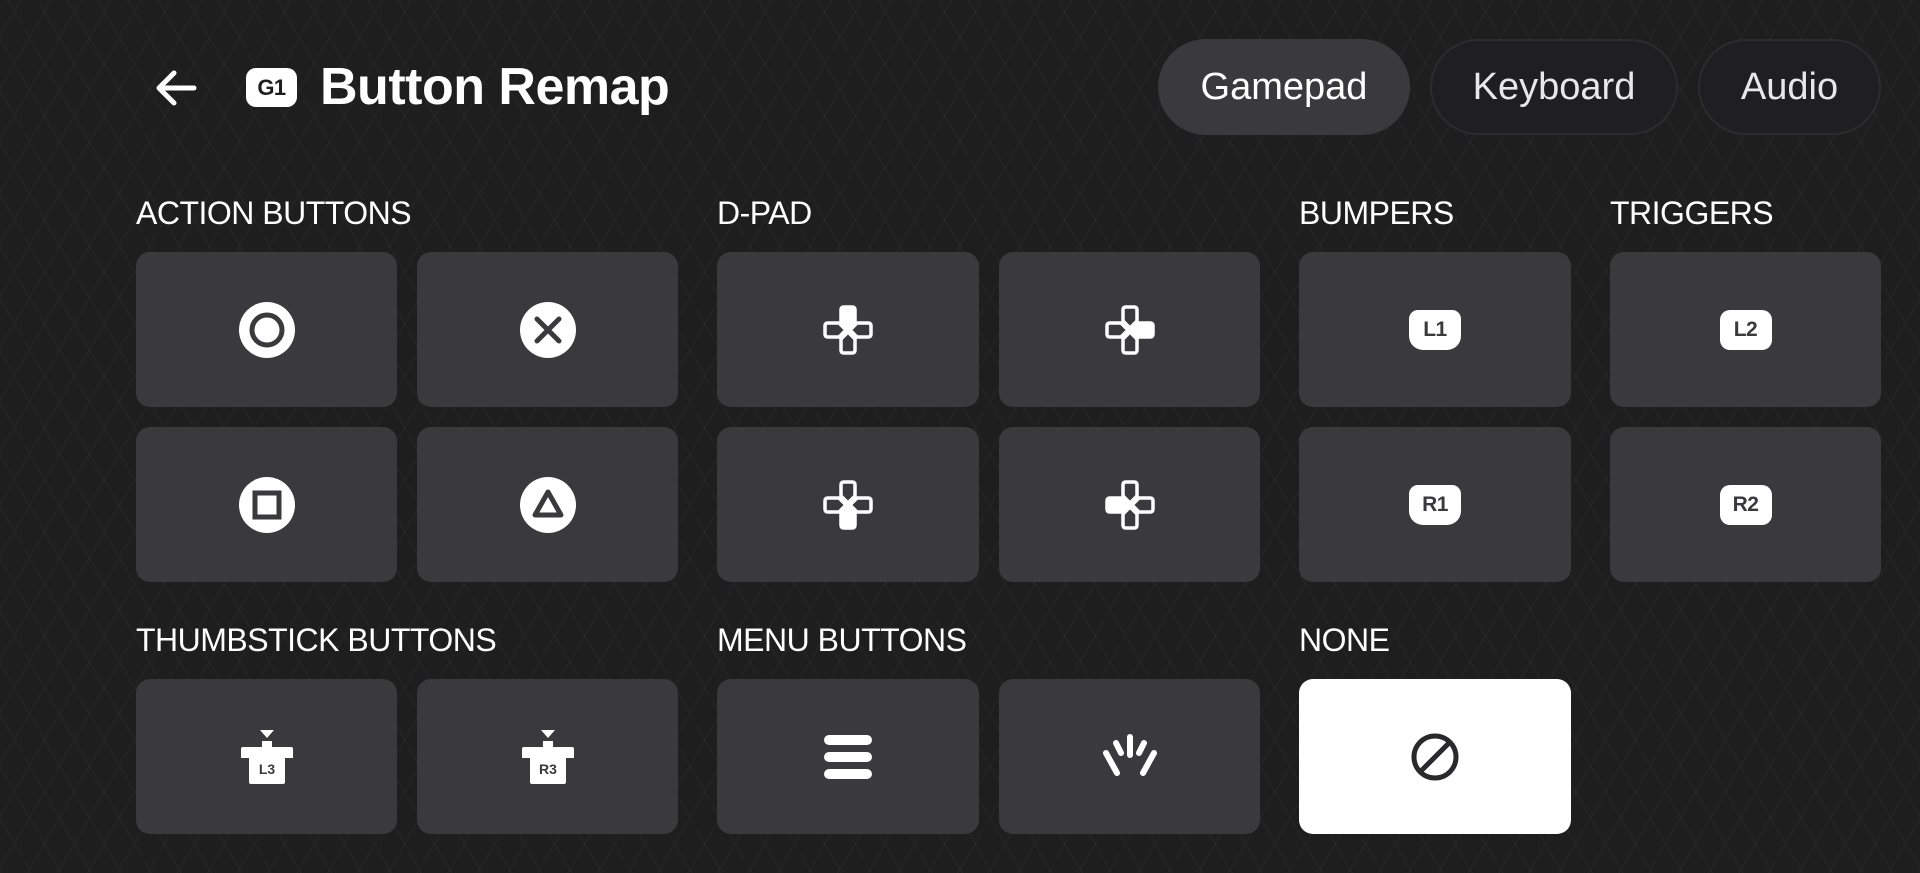 The width and height of the screenshot is (1920, 873). What do you see at coordinates (1692, 213) in the screenshot?
I see `section-label-triggers: TRIGGERS` at bounding box center [1692, 213].